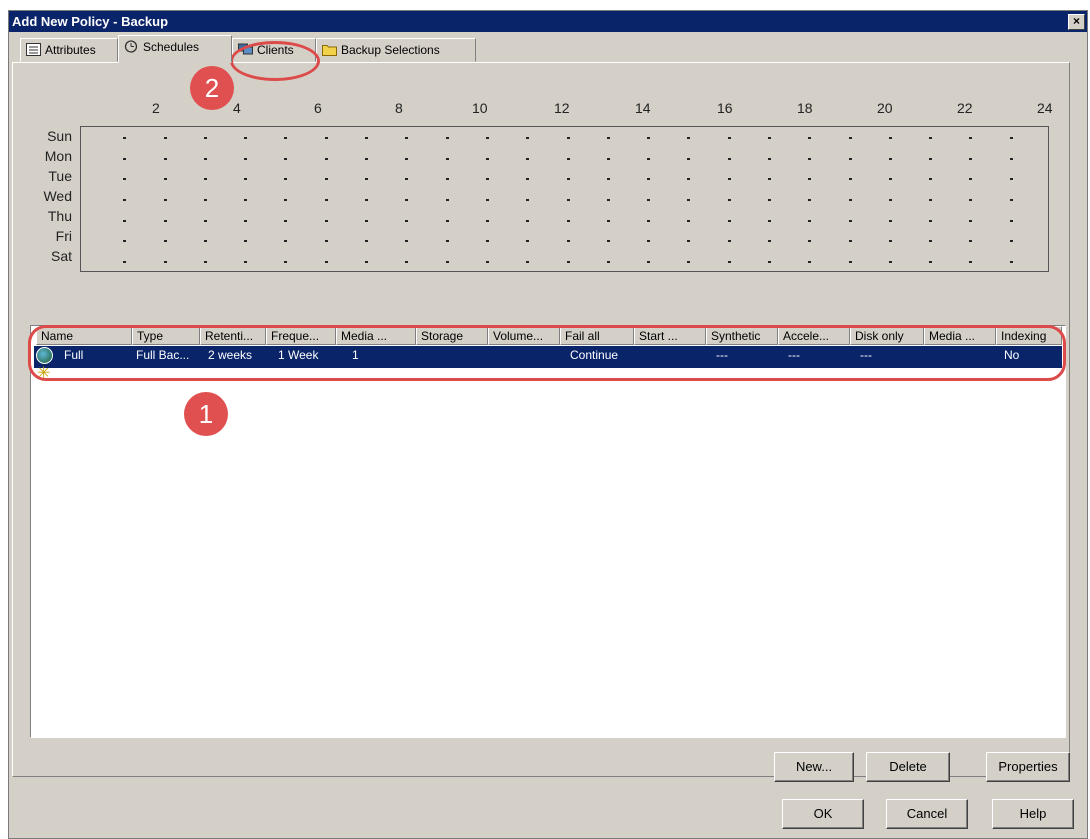 This screenshot has height=839, width=1090. I want to click on tab-schedules: Schedules, so click(175, 49).